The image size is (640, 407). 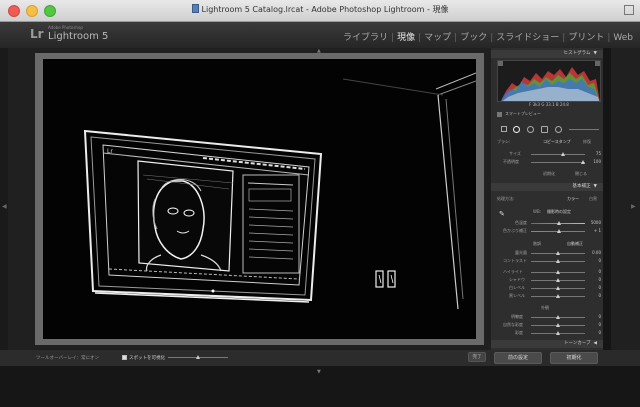 What do you see at coordinates (530, 129) in the screenshot?
I see `red-eye-icon` at bounding box center [530, 129].